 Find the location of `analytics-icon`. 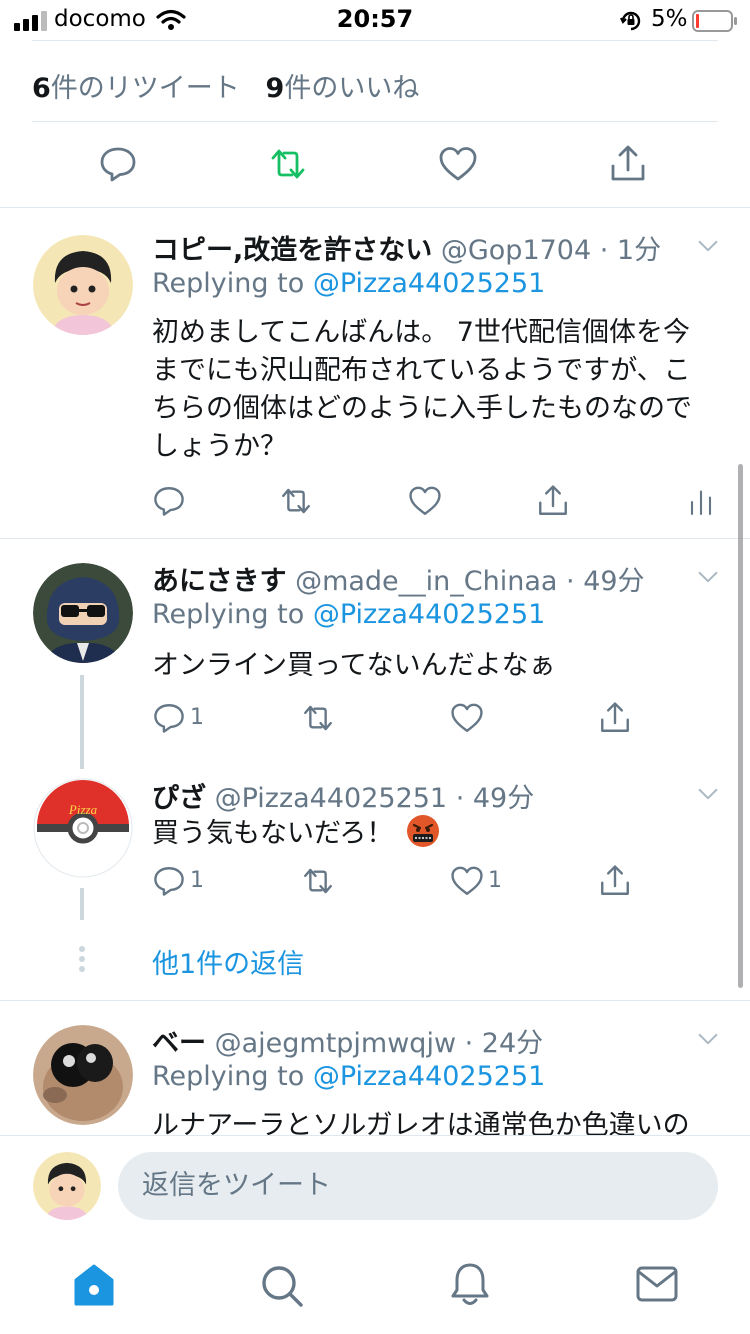

analytics-icon is located at coordinates (701, 502).